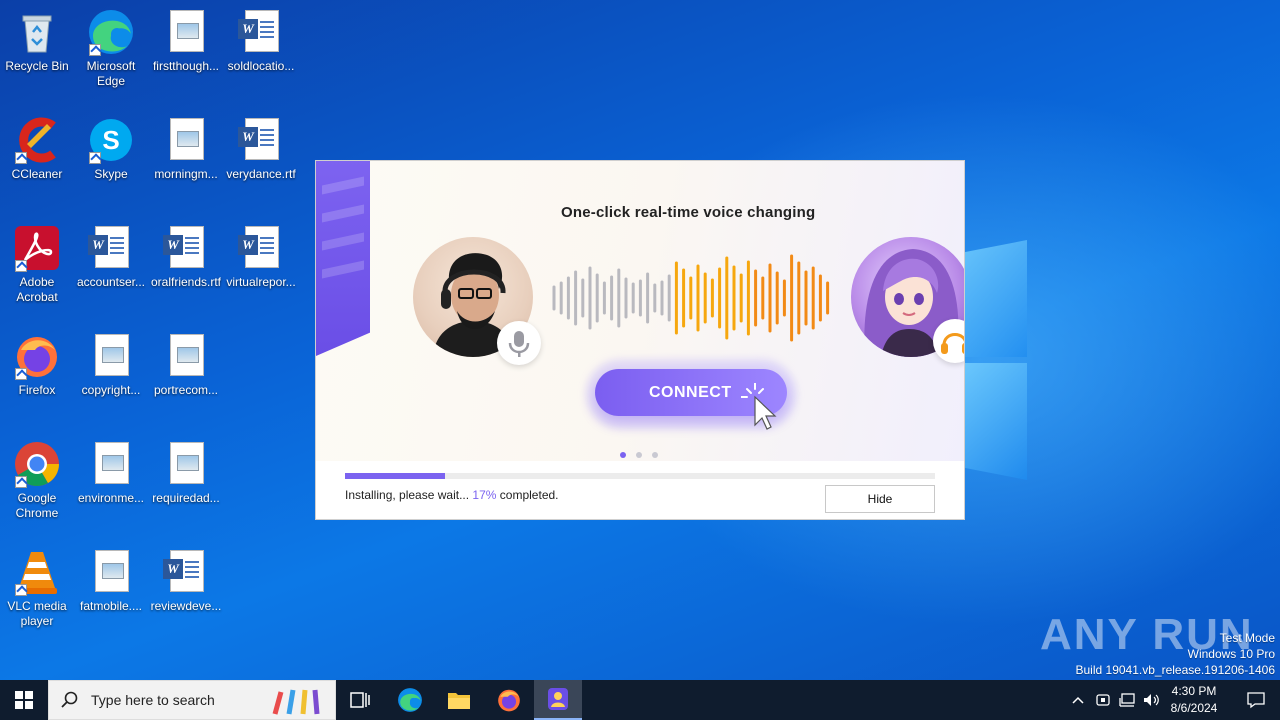 This screenshot has height=720, width=1280. What do you see at coordinates (37, 588) in the screenshot?
I see `desktop-icon-vlc: VLC media player` at bounding box center [37, 588].